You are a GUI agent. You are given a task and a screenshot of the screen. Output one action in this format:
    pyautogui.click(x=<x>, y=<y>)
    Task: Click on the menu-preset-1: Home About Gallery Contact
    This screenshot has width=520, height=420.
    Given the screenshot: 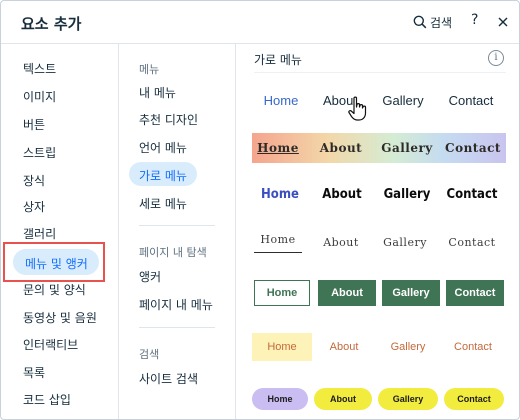 What is the action you would take?
    pyautogui.click(x=379, y=102)
    